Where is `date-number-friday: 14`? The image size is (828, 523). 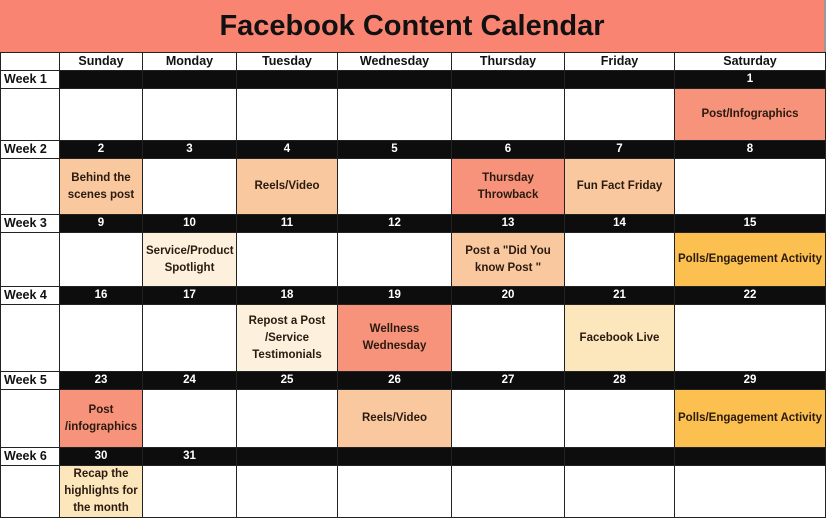
date-number-friday: 14 is located at coordinates (619, 223).